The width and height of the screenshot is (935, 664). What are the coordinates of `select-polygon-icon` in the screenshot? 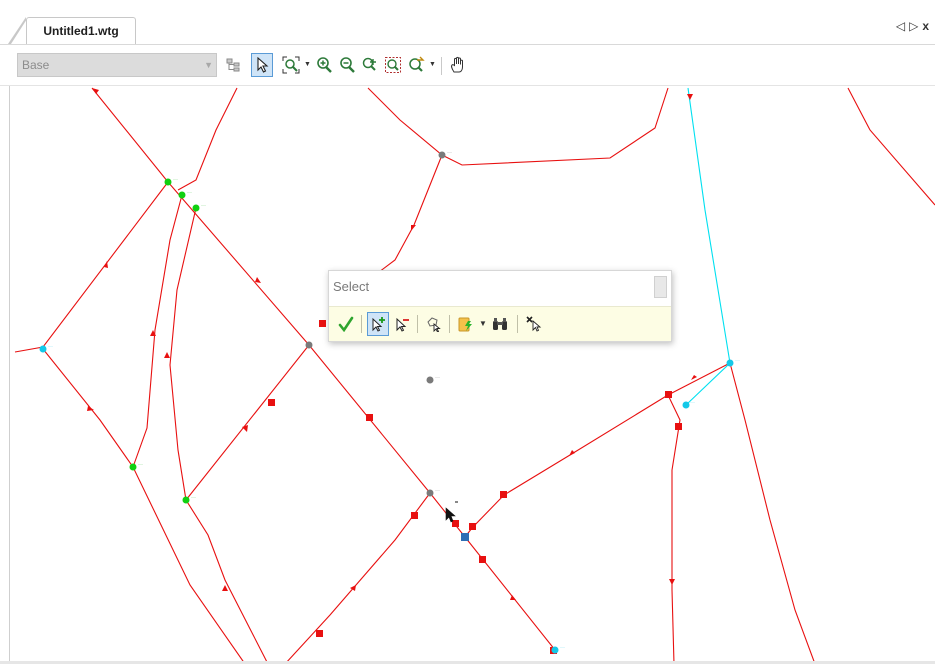 It's located at (434, 324).